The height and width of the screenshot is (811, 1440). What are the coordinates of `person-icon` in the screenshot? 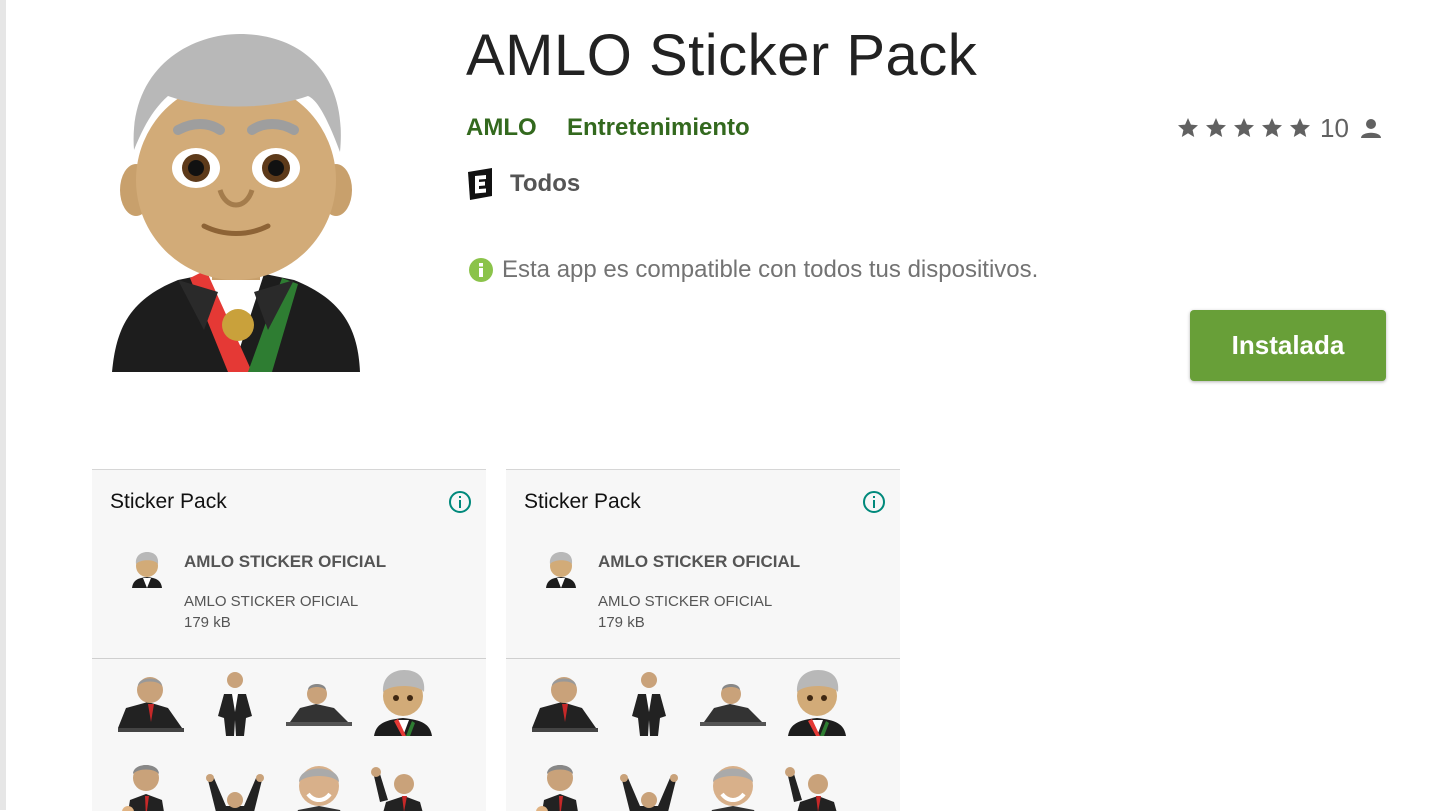 It's located at (1370, 128).